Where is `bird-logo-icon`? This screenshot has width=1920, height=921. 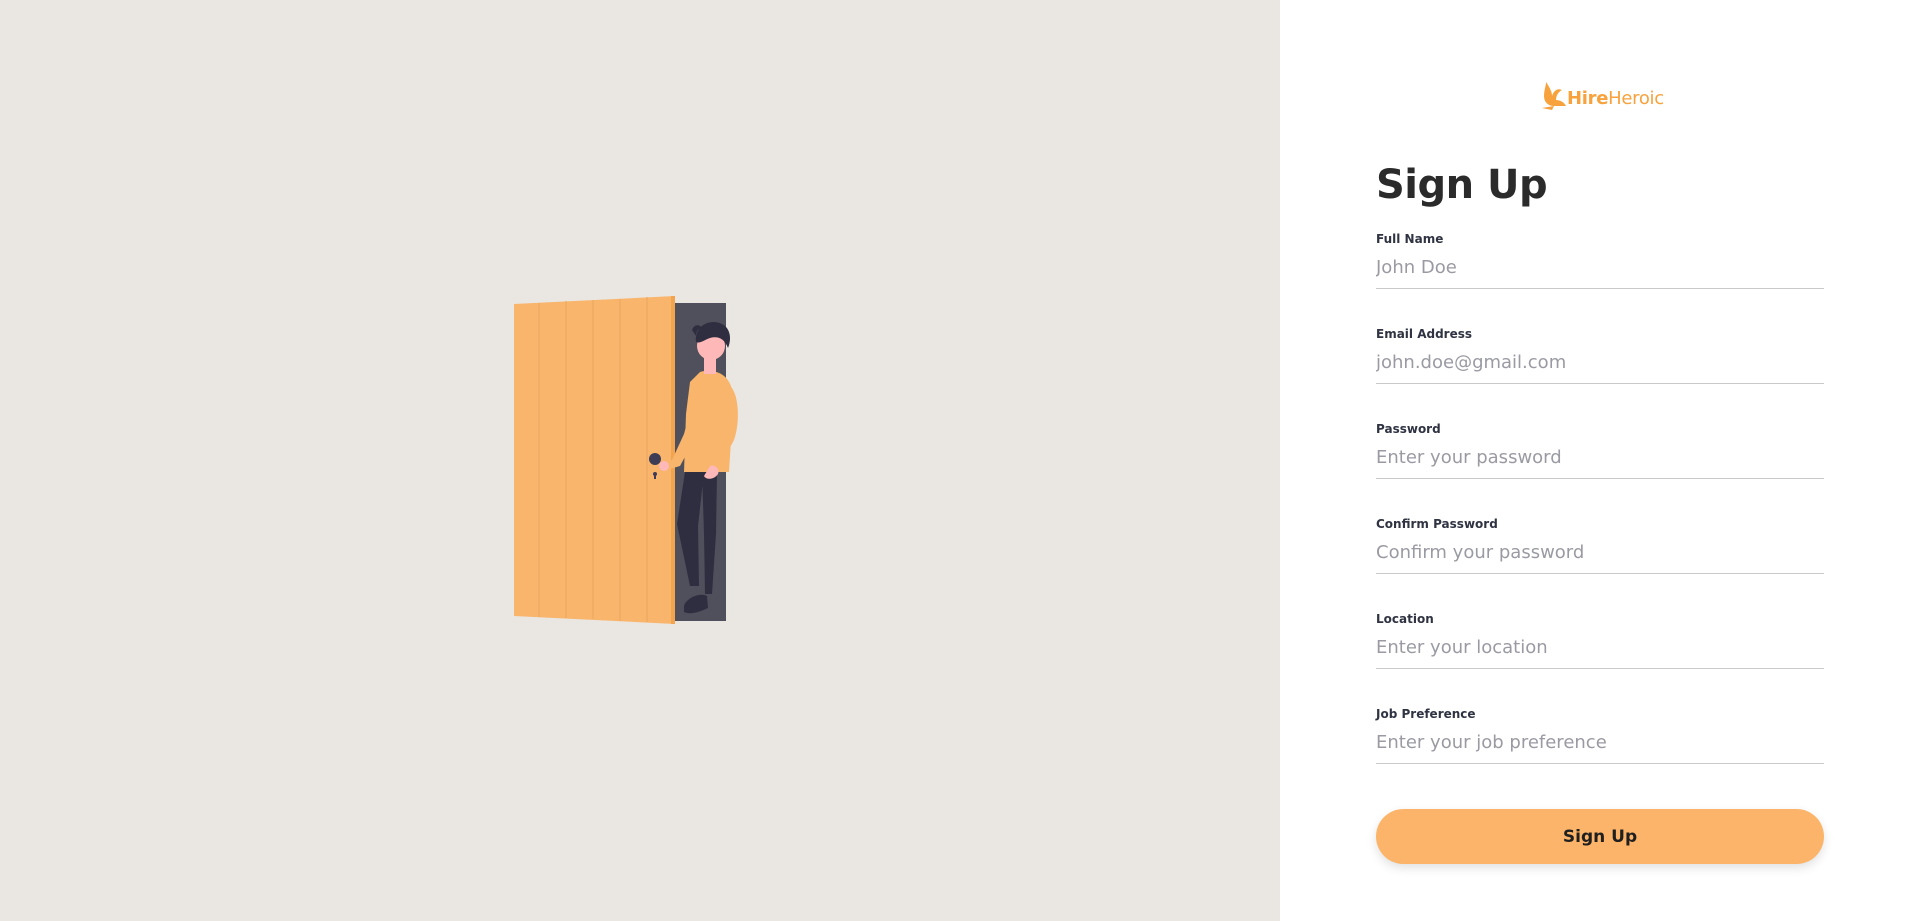 bird-logo-icon is located at coordinates (1554, 96).